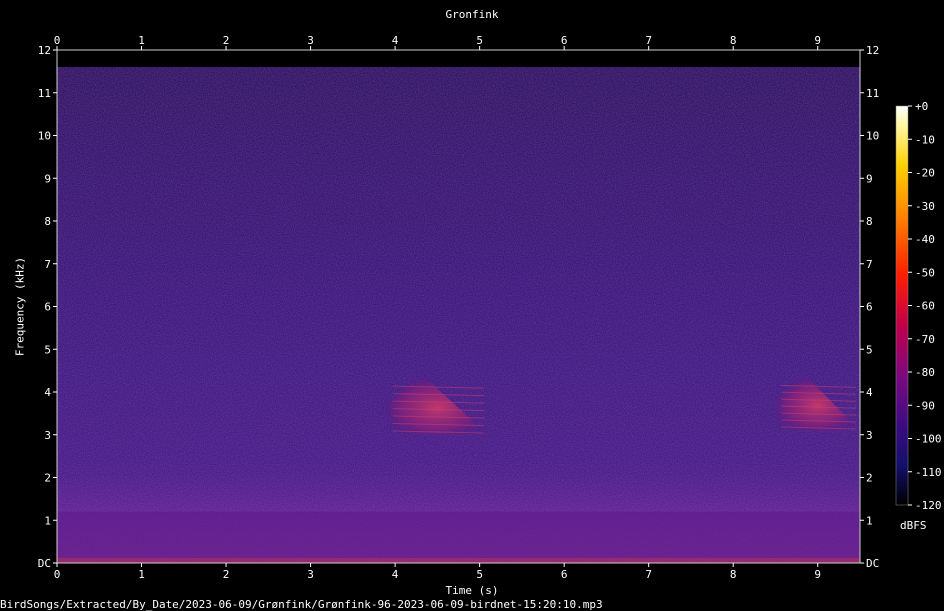 The height and width of the screenshot is (611, 944). I want to click on x-tick-label: 7, so click(648, 574).